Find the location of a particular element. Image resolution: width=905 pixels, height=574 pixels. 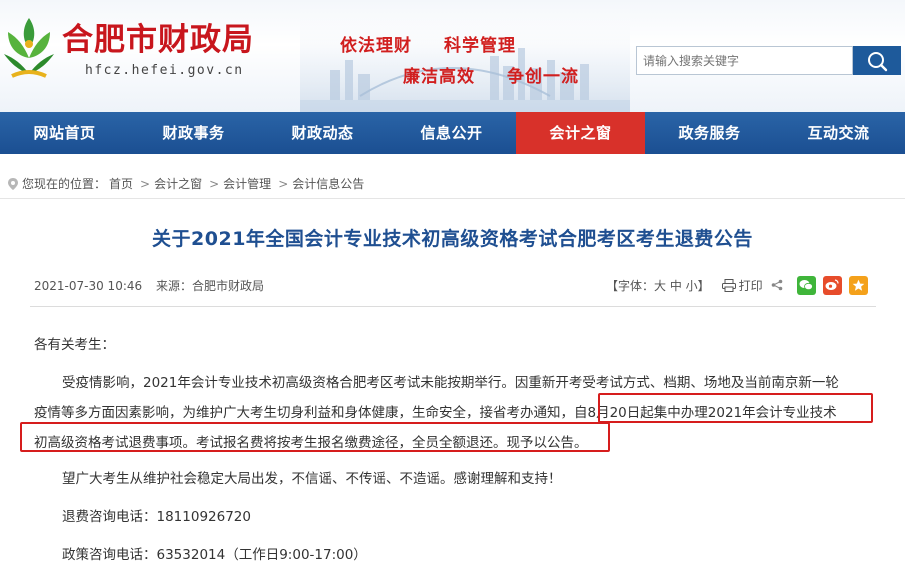

article-meta: 2021-07-30 10:46 来源：合肥市财政局 is located at coordinates (149, 285).